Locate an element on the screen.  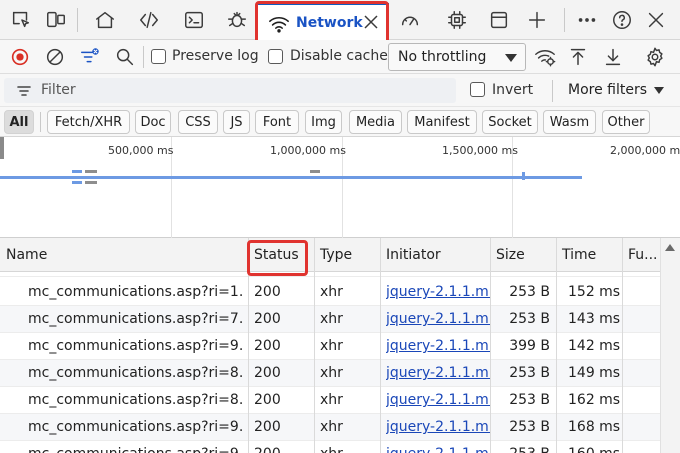
chip-media: Media is located at coordinates (375, 122).